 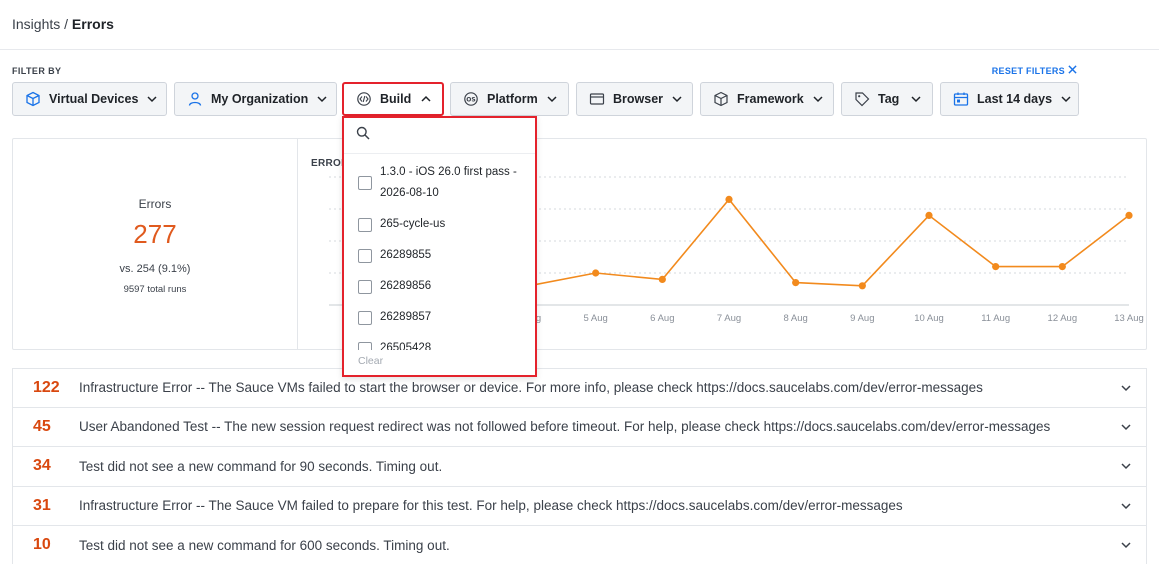 I want to click on clear-button: Clear, so click(x=370, y=361).